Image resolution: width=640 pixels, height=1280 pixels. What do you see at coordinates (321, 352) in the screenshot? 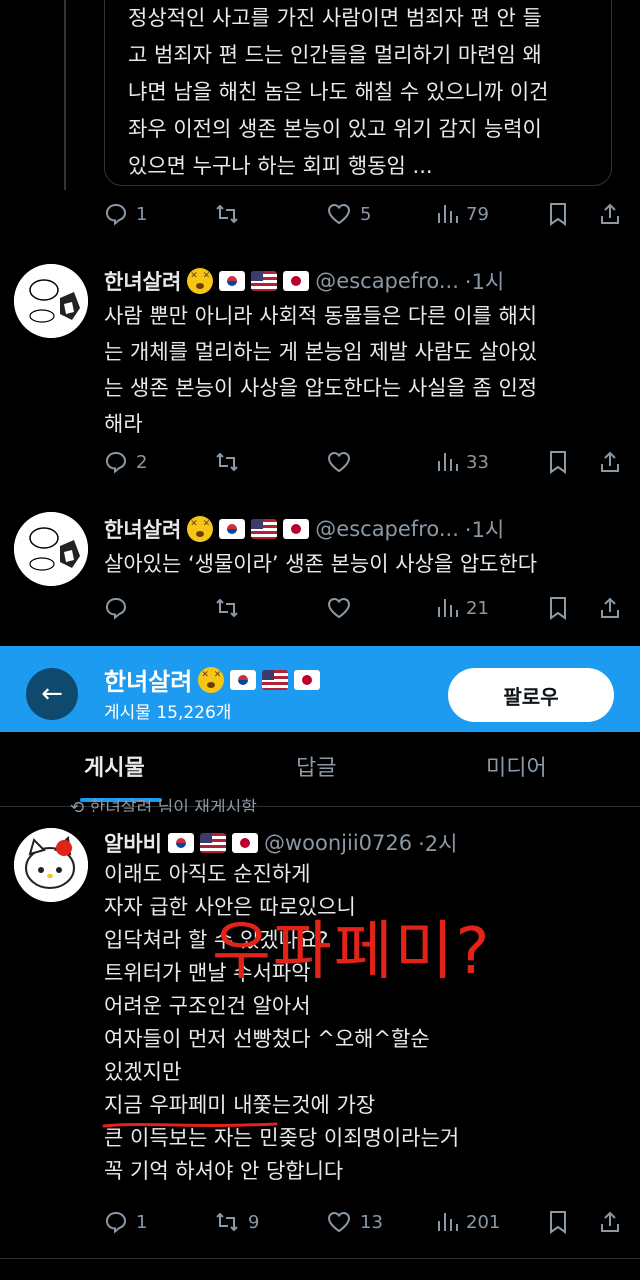
I see `tweet-line: 는 개체를 멀리하는 게 본능임 제발 사람도 살아있` at bounding box center [321, 352].